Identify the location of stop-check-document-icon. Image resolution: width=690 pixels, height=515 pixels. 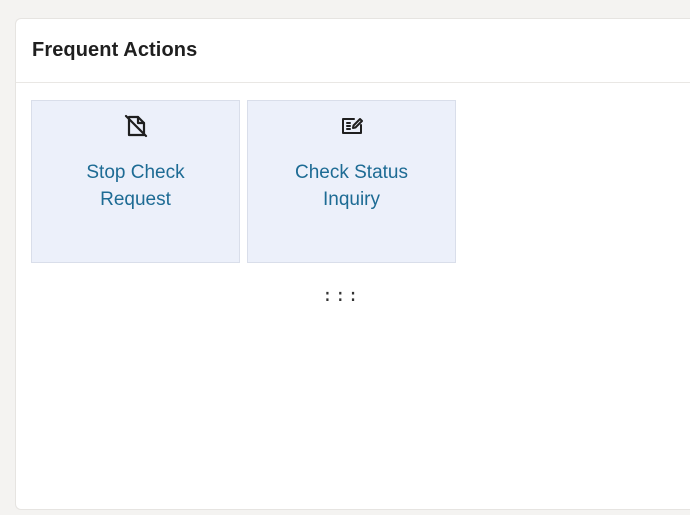
(136, 126).